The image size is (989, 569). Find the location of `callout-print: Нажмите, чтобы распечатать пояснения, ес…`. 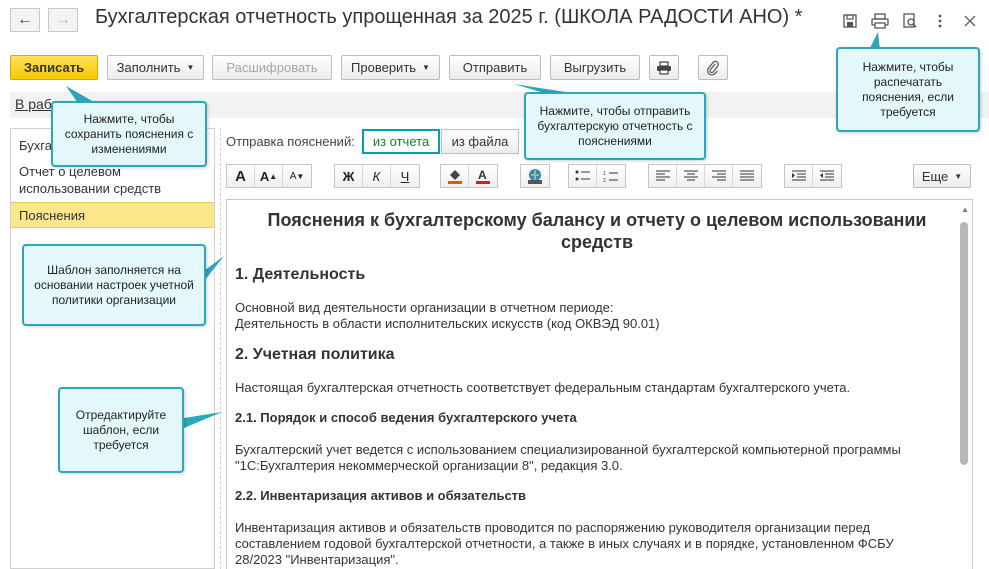

callout-print: Нажмите, чтобы распечатать пояснения, ес… is located at coordinates (908, 89).